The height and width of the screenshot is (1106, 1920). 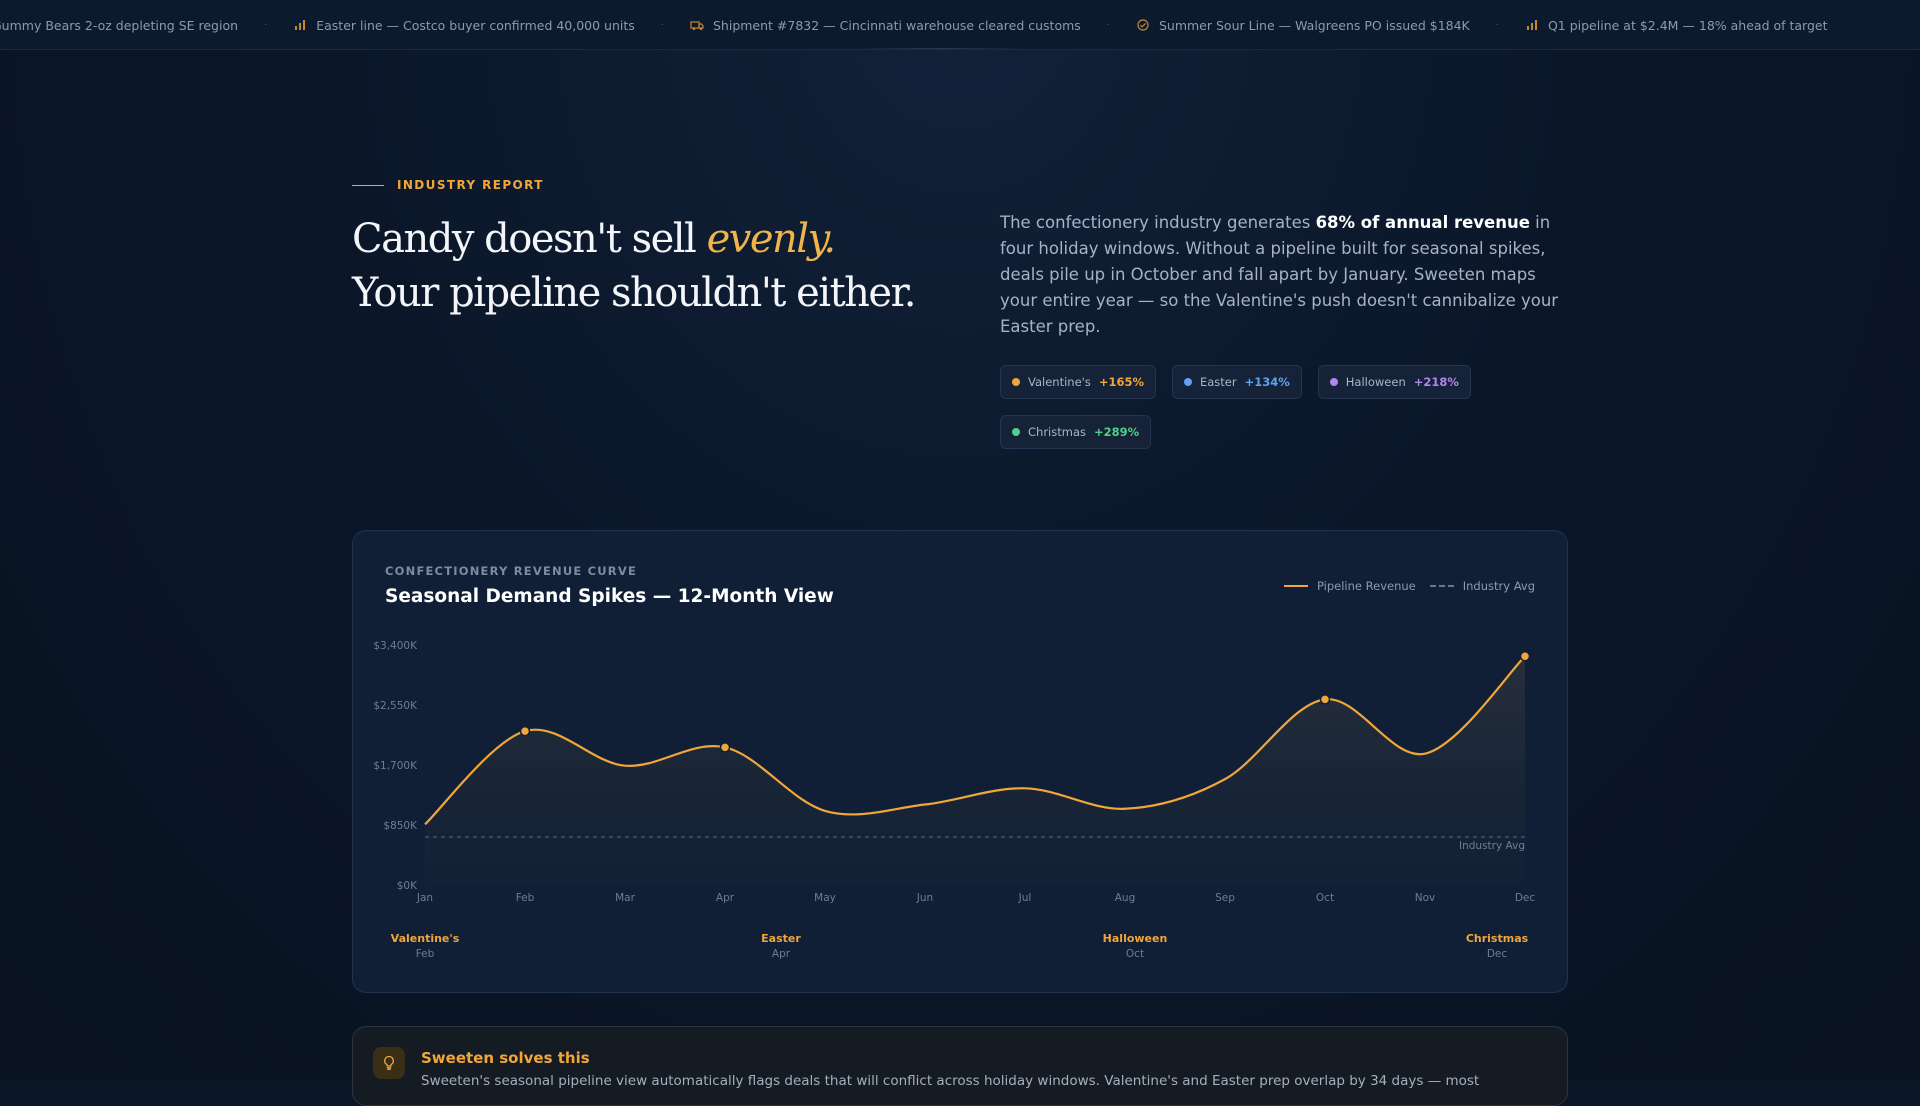 What do you see at coordinates (424, 898) in the screenshot?
I see `x-tick-label: Jan` at bounding box center [424, 898].